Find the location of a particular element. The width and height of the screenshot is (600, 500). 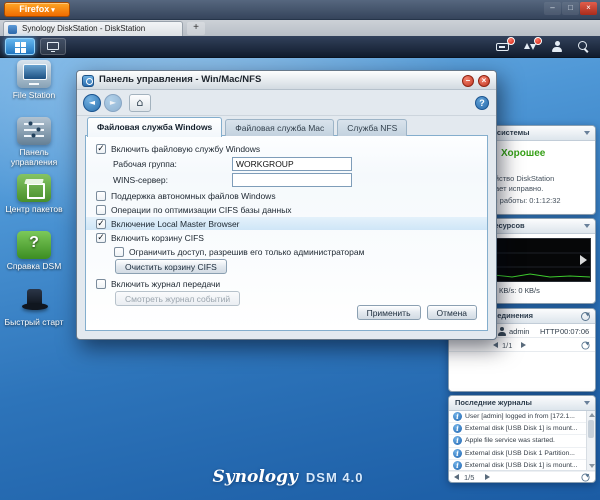

taskbar-tray is located at coordinates (544, 45).